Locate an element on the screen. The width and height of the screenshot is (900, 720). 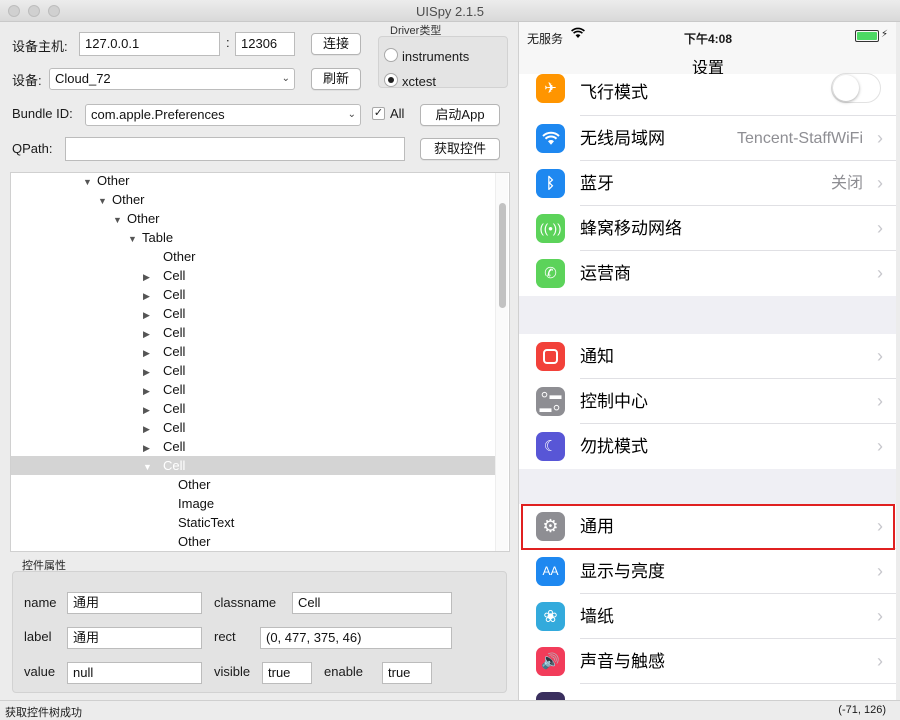
prop-name-field: 通用 is located at coordinates (134, 603).